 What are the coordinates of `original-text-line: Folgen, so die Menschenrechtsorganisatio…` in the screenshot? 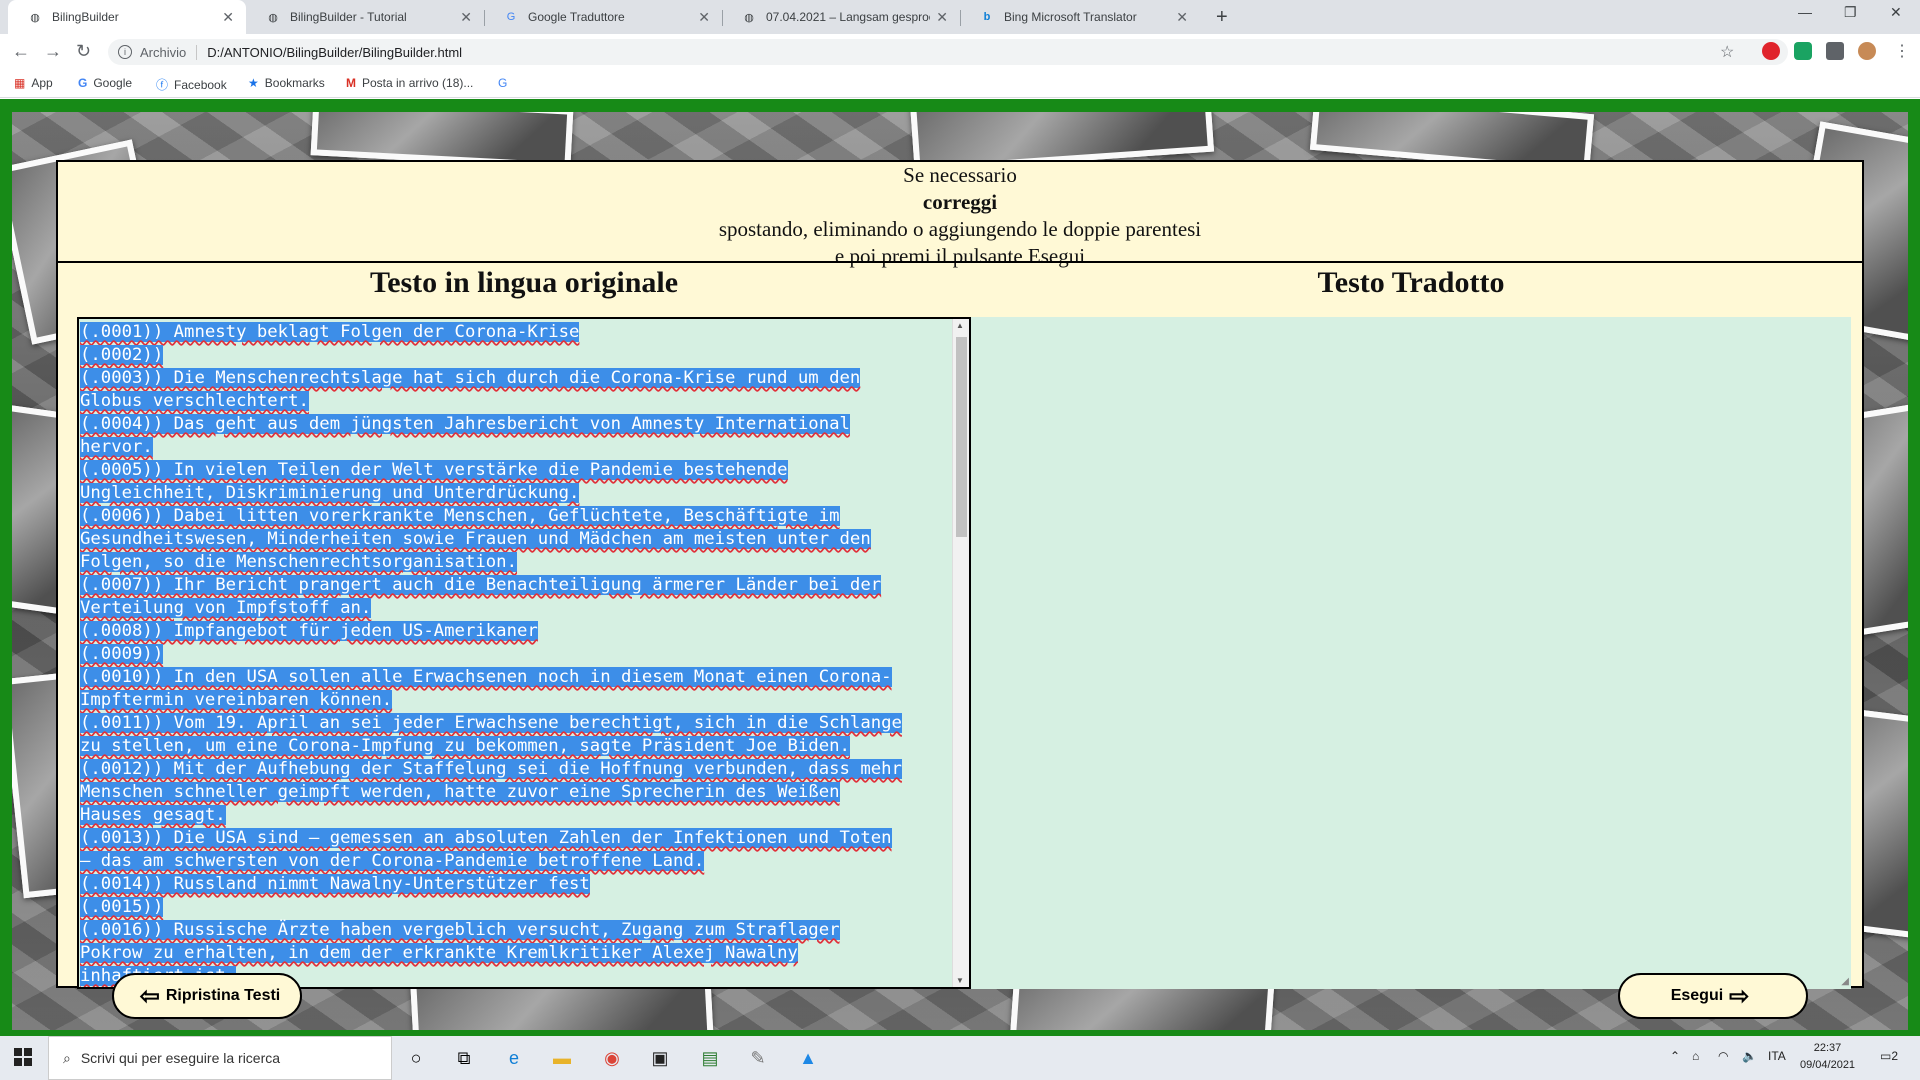 It's located at (510, 562).